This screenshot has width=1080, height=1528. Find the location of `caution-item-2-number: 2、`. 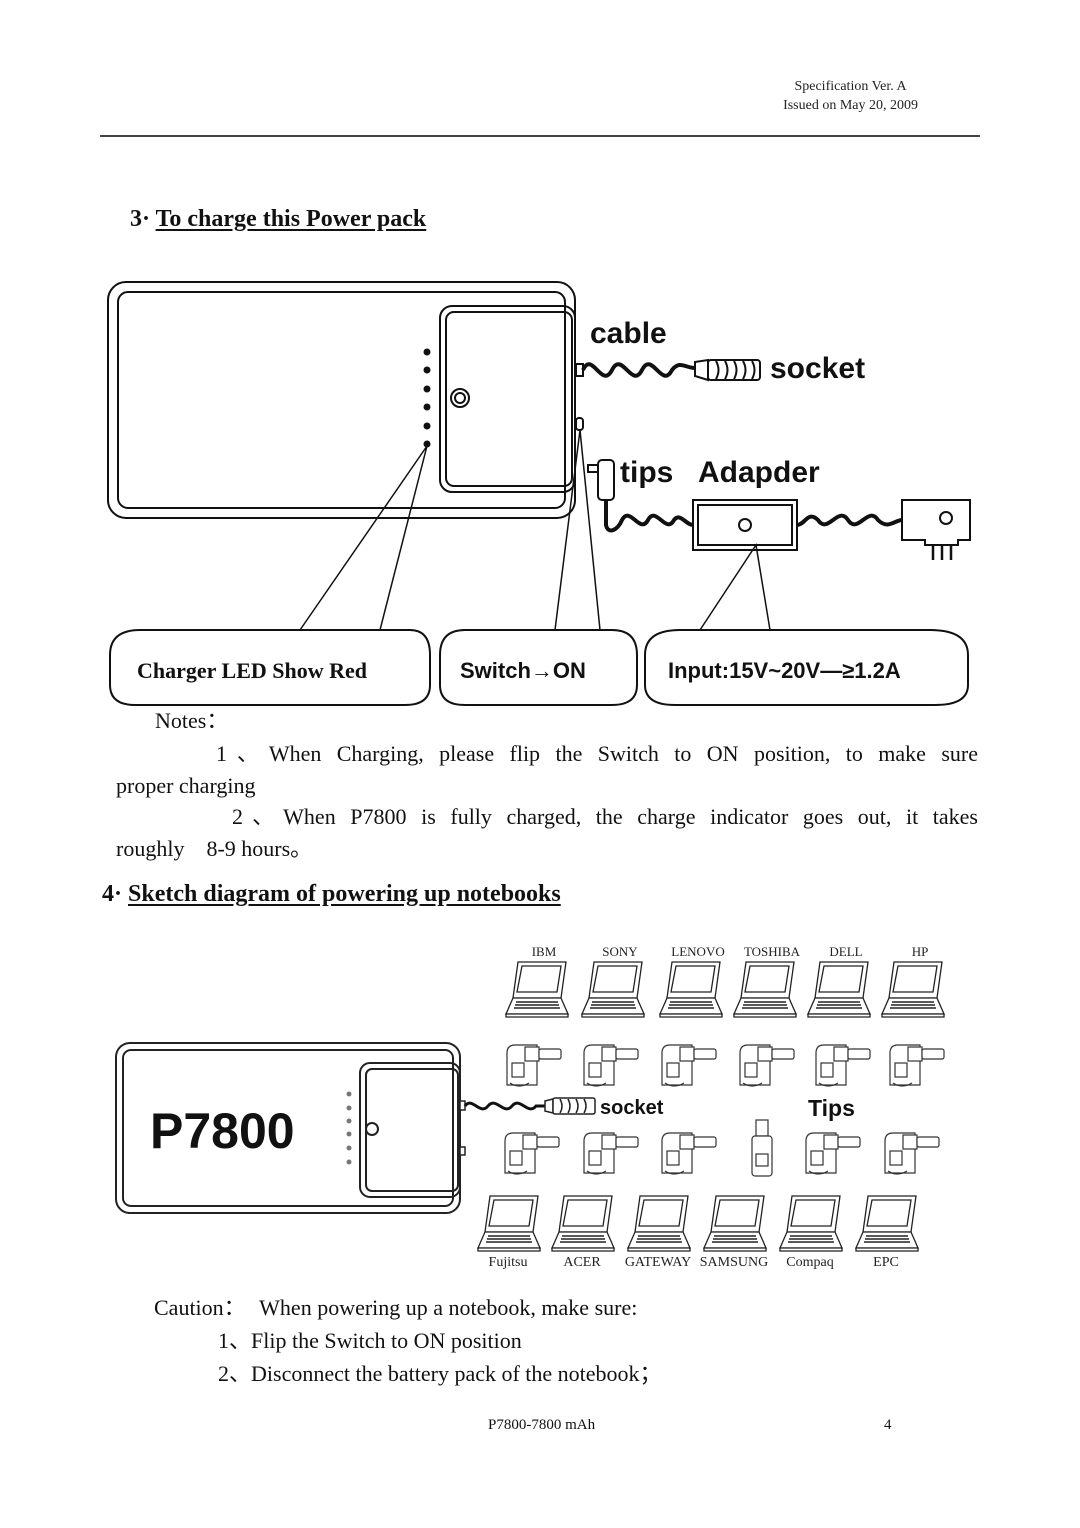

caution-item-2-number: 2、 is located at coordinates (235, 1373).